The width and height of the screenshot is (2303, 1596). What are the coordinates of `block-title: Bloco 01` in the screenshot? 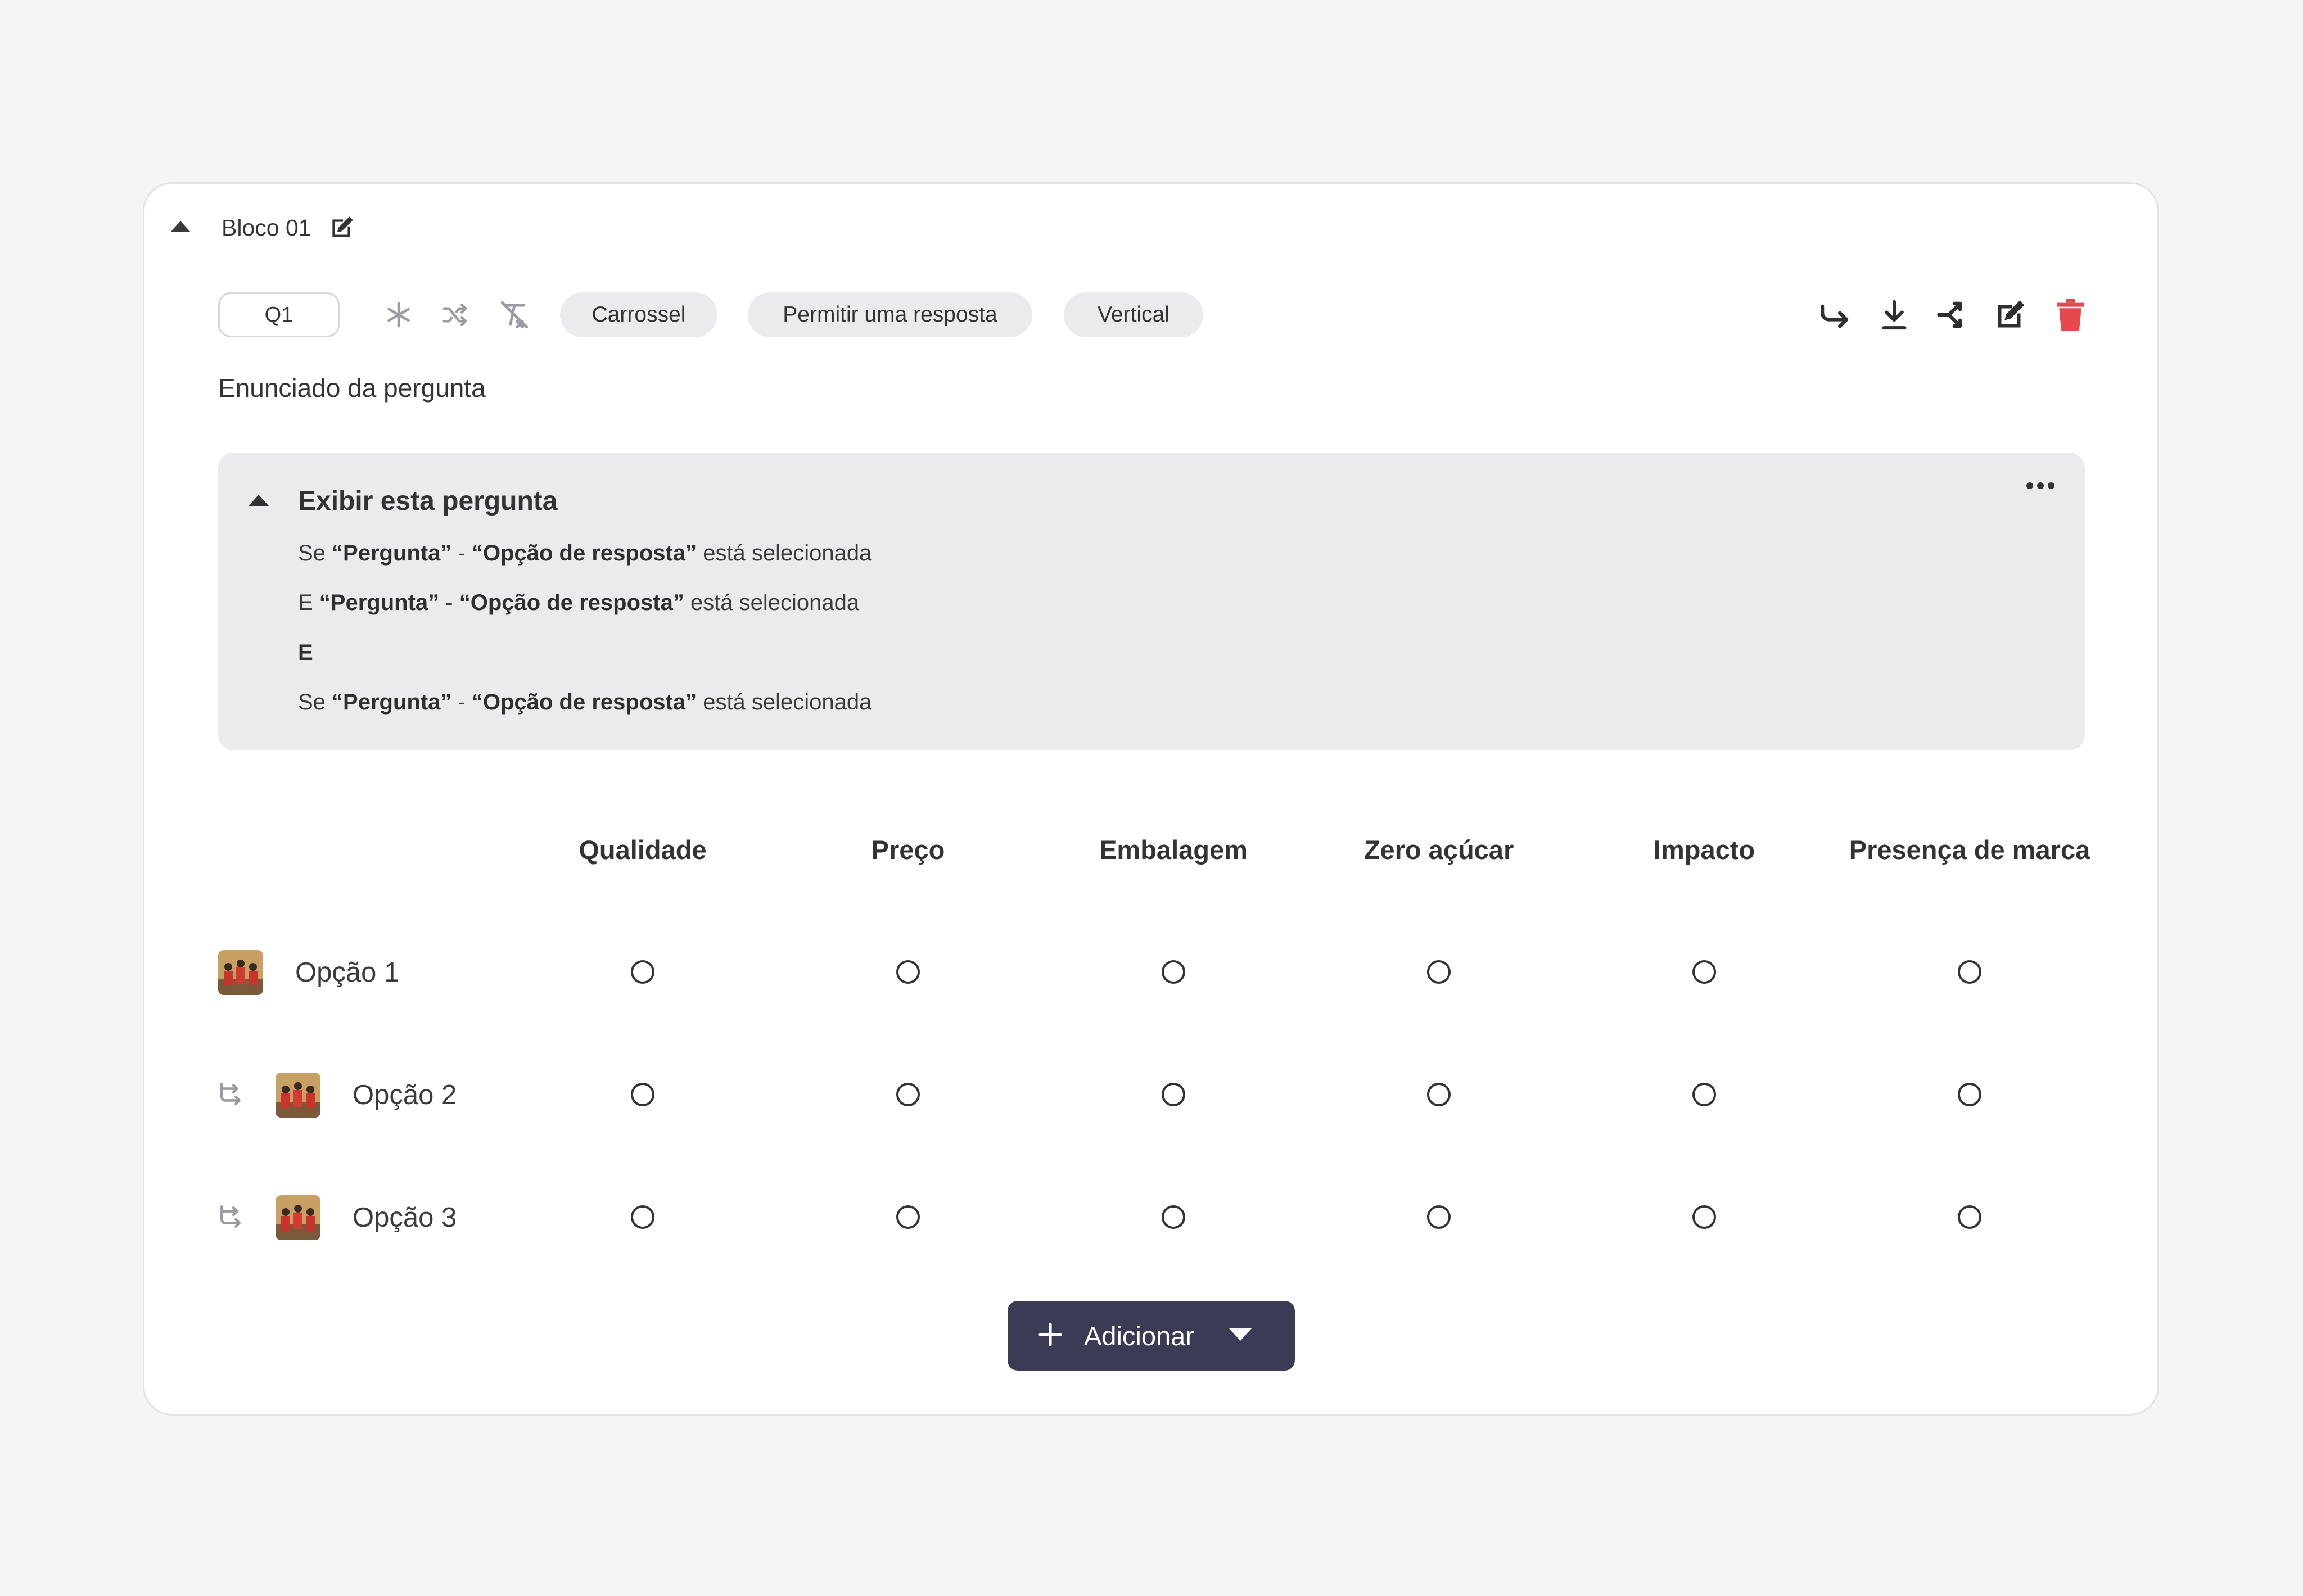 It's located at (266, 228).